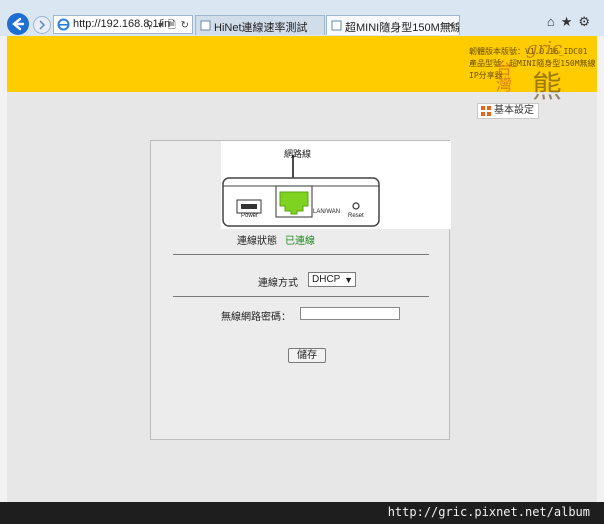 The width and height of the screenshot is (604, 524). Describe the element at coordinates (256, 317) in the screenshot. I see `wifi-password-label: 無線網路密碼：` at that location.